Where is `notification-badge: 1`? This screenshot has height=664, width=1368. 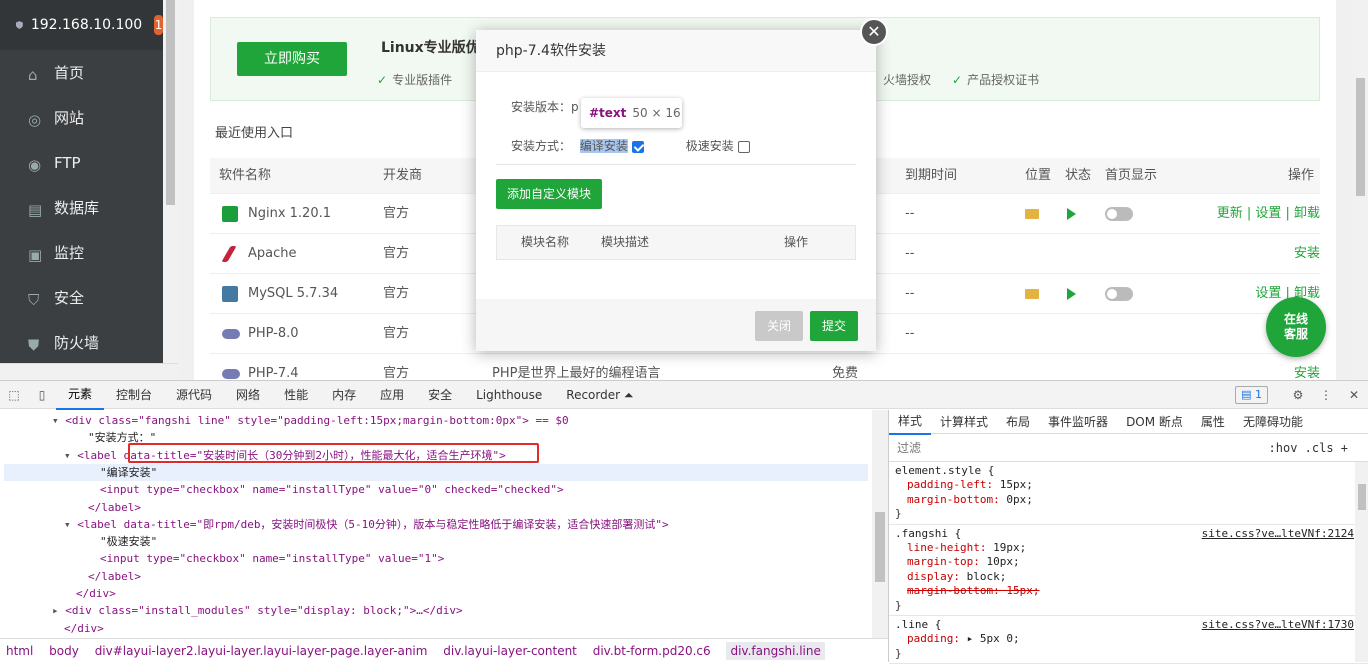
notification-badge: 1 is located at coordinates (158, 25).